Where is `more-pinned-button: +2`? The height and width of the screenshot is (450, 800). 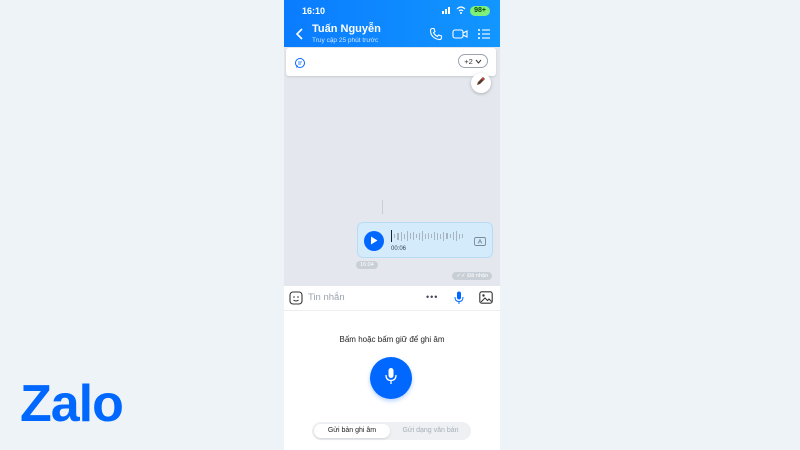
more-pinned-button: +2 is located at coordinates (473, 61).